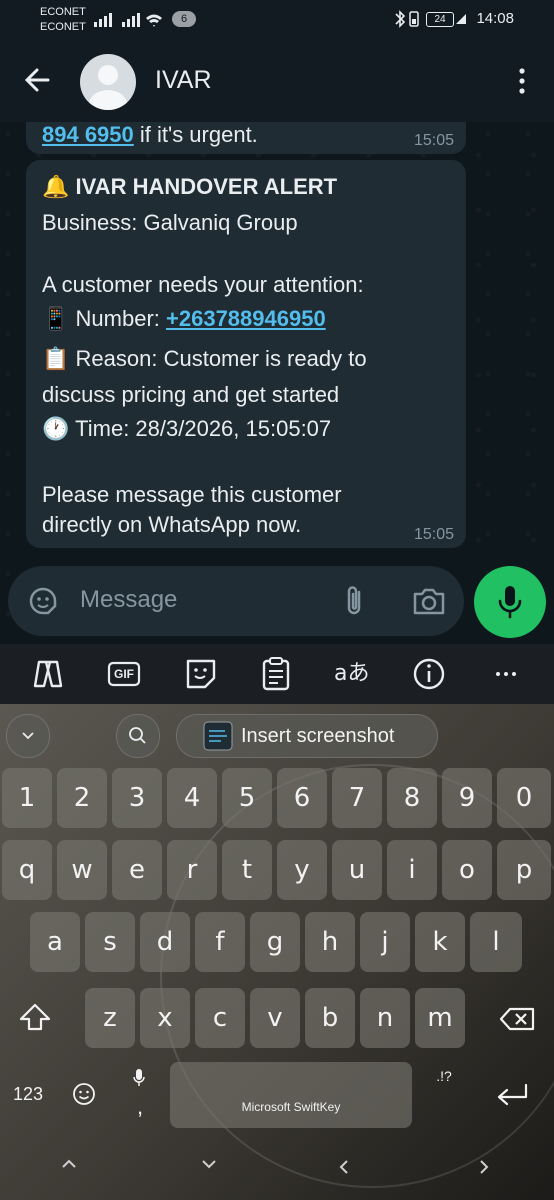 This screenshot has width=554, height=1200. Describe the element at coordinates (291, 1095) in the screenshot. I see `space-bar: Microsoft SwiftKey` at that location.